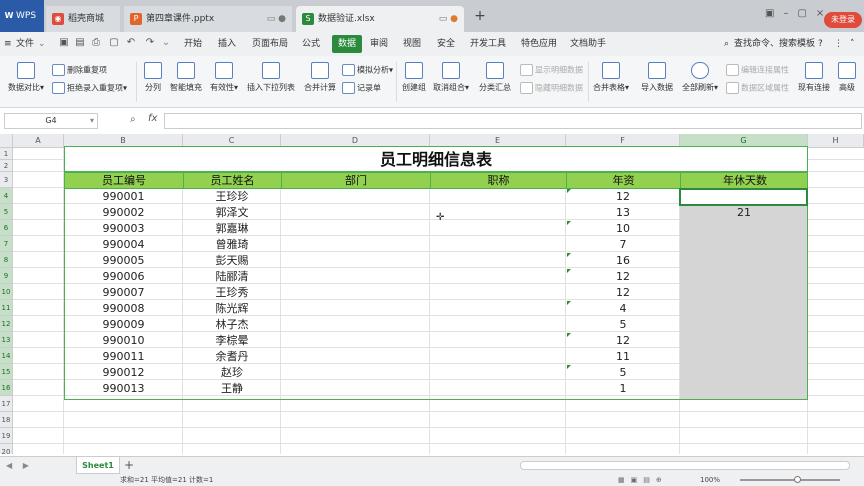 The image size is (864, 486). What do you see at coordinates (412, 44) in the screenshot?
I see `menu-view: 视图` at bounding box center [412, 44].